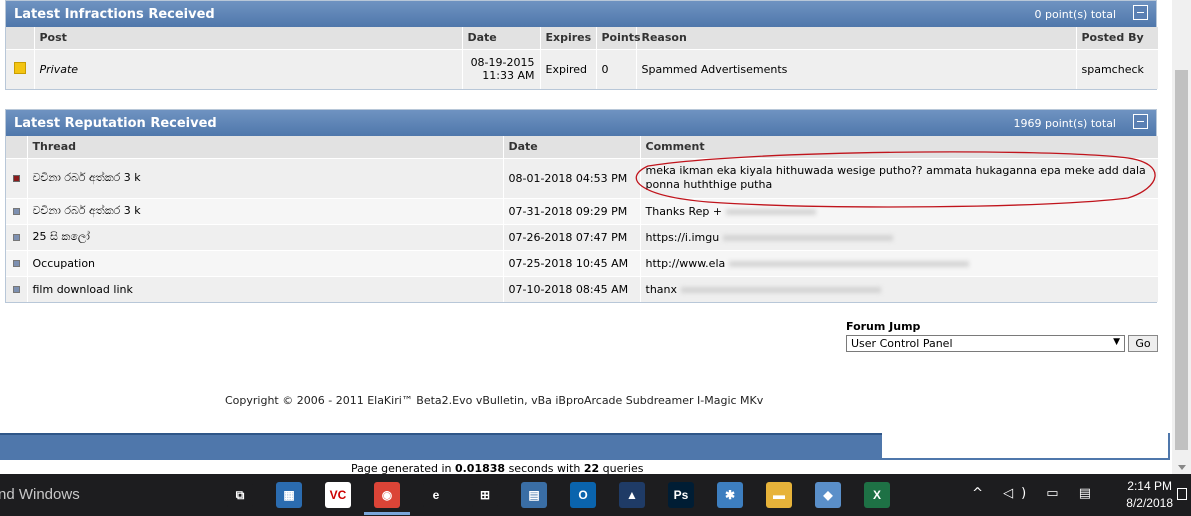 This screenshot has width=1191, height=516. Describe the element at coordinates (1064, 123) in the screenshot. I see `reputation-total: 1969 point(s) total` at that location.